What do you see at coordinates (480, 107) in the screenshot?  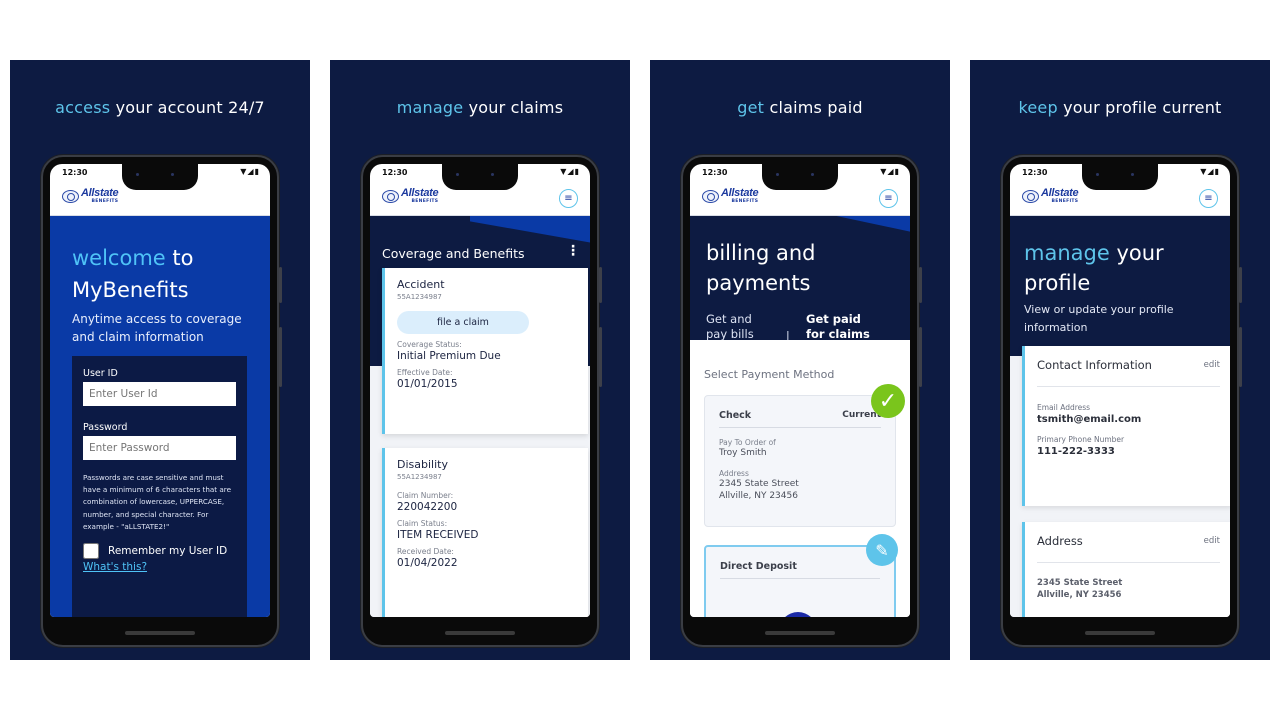 I see `panel-heading: manage your claims` at bounding box center [480, 107].